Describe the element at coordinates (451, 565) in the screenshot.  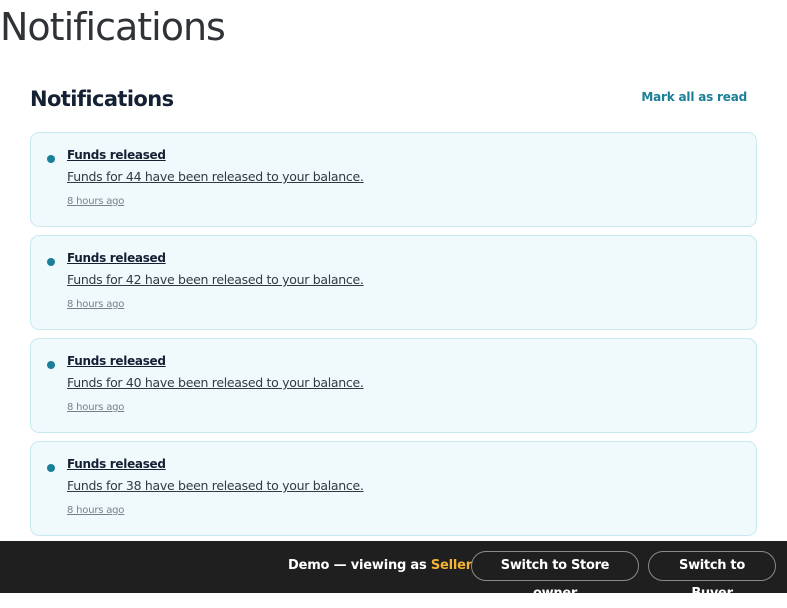
I see `demo-role: Seller` at that location.